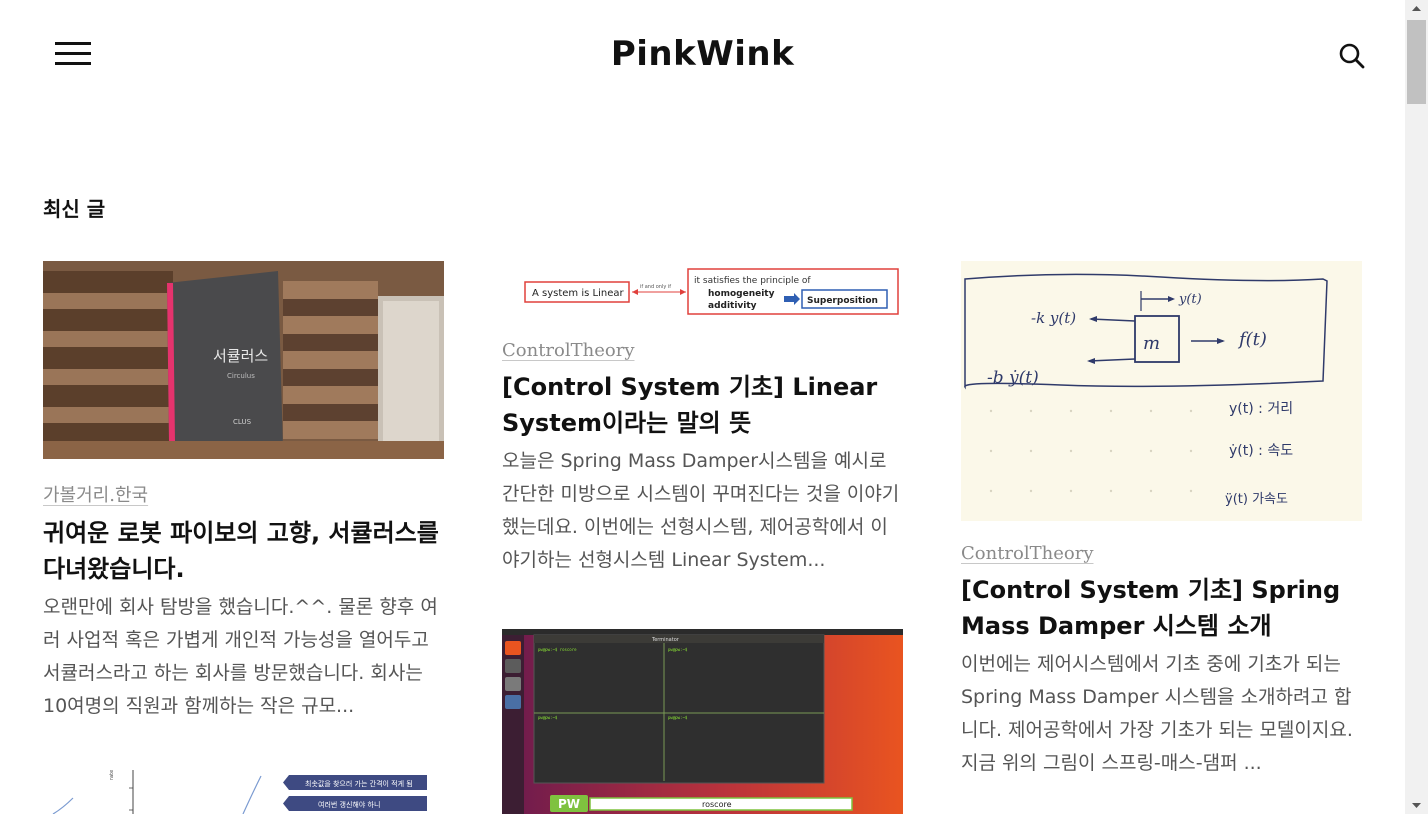  Describe the element at coordinates (349, 804) in the screenshot. I see `slide-label-2: 여러번 갱신해야 하니` at that location.